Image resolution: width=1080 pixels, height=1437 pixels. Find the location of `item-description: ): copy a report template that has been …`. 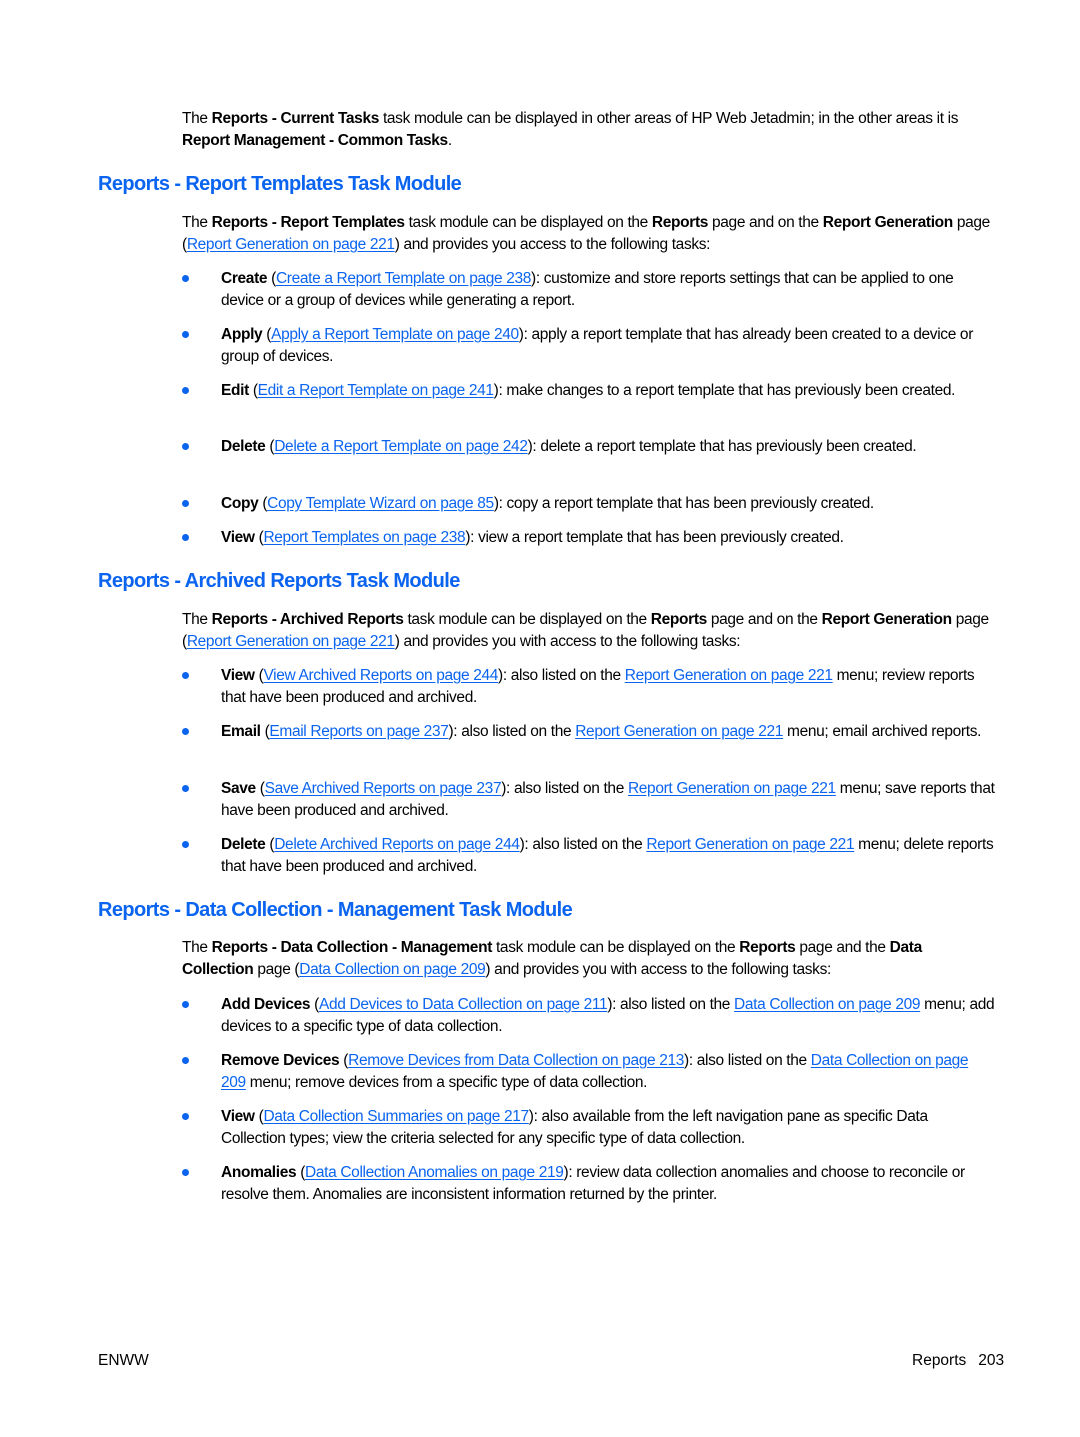

item-description: ): copy a report template that has been … is located at coordinates (683, 503).